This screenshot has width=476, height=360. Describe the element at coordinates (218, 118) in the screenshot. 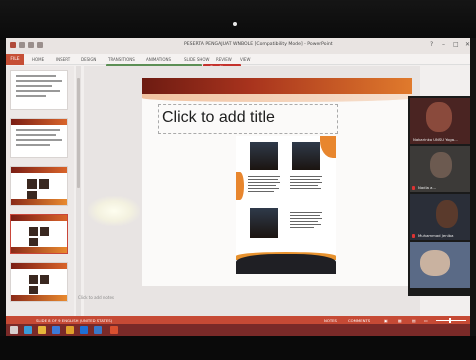

I see `title-placeholder: Click to add title` at that location.